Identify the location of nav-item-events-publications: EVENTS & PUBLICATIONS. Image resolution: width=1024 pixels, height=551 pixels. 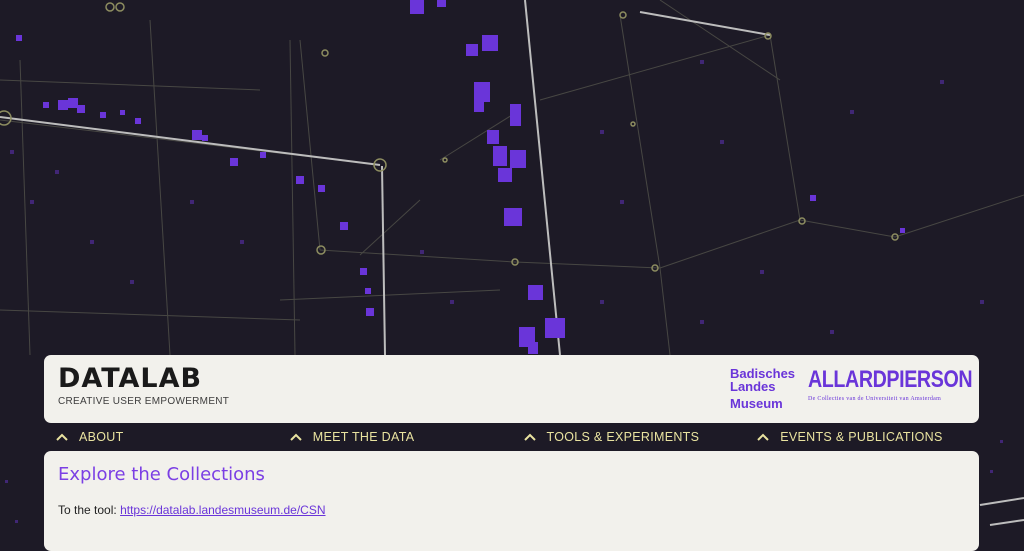
(862, 437).